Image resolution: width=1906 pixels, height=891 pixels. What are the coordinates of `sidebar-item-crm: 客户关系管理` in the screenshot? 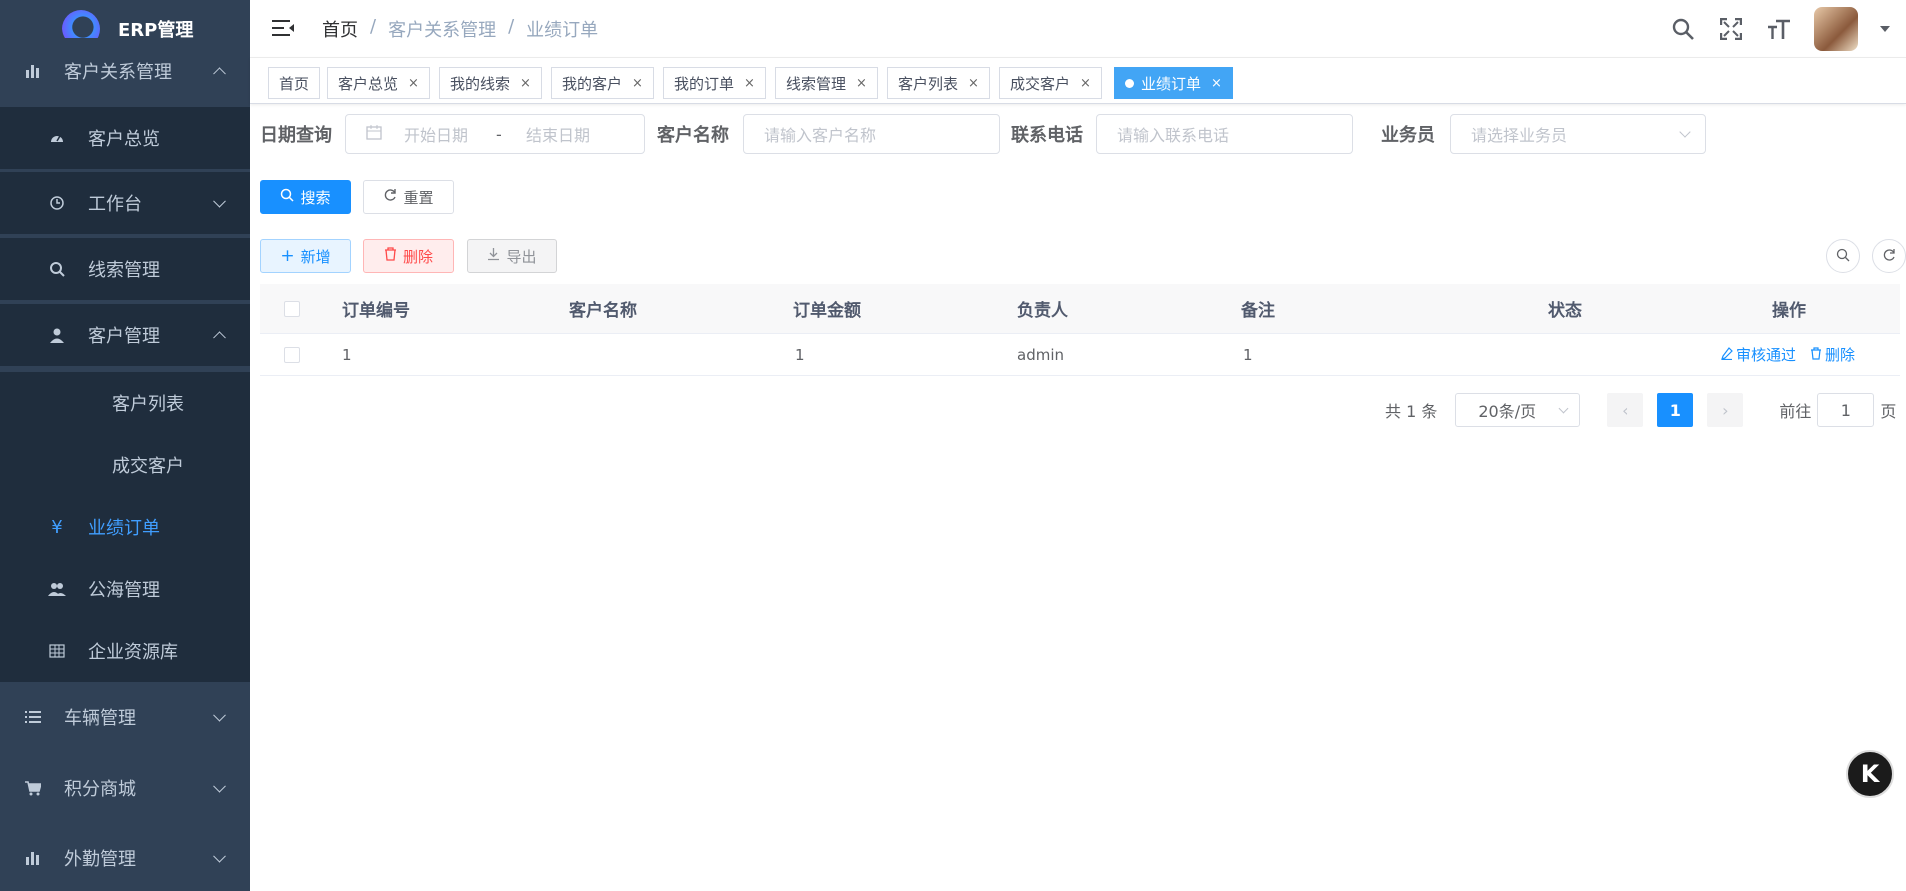 It's located at (125, 71).